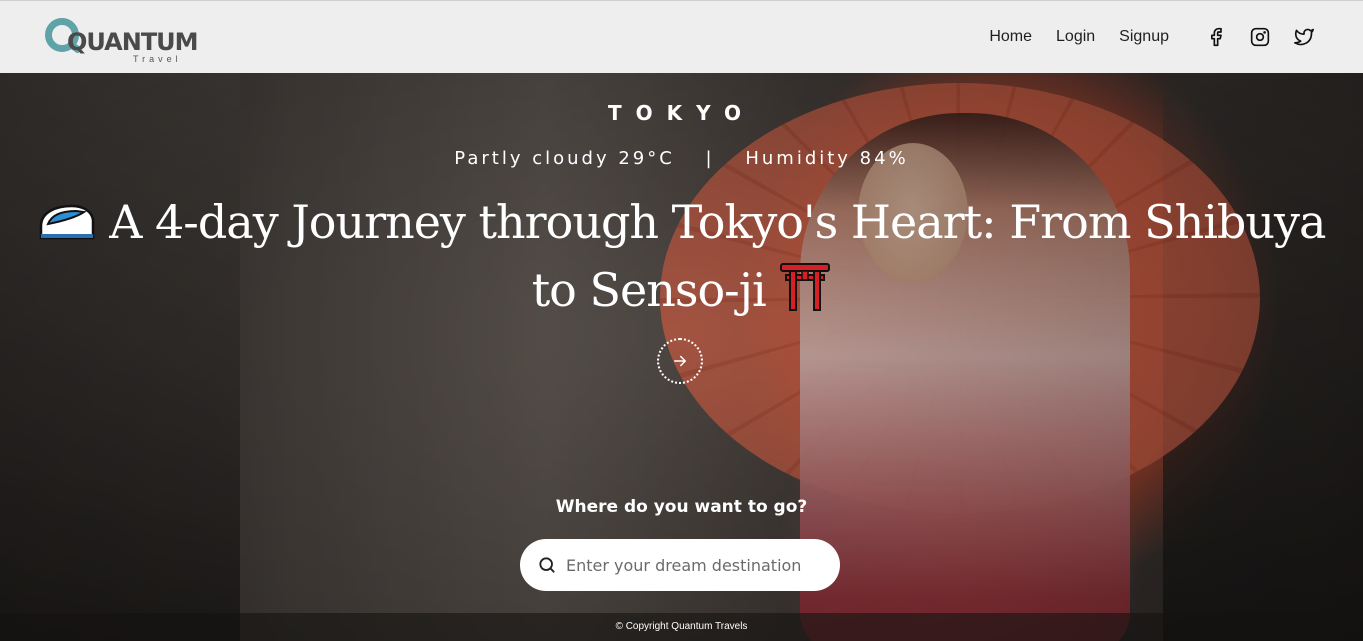 Image resolution: width=1363 pixels, height=641 pixels. Describe the element at coordinates (681, 158) in the screenshot. I see `weather-info: Partly cloudy 29°C | Humidity 84%` at that location.